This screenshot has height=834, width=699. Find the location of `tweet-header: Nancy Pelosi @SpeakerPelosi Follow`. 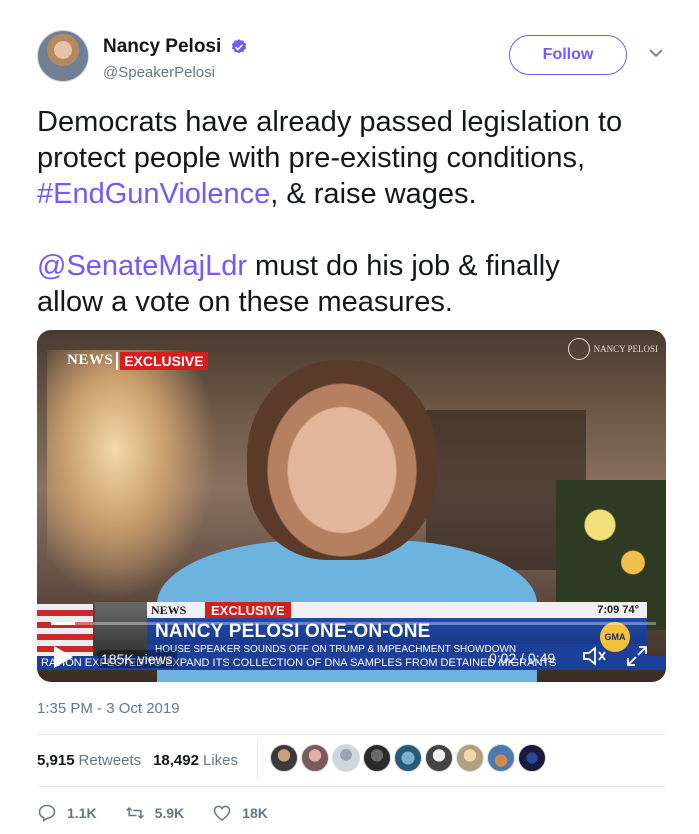

tweet-header: Nancy Pelosi @SpeakerPelosi Follow is located at coordinates (351, 60).